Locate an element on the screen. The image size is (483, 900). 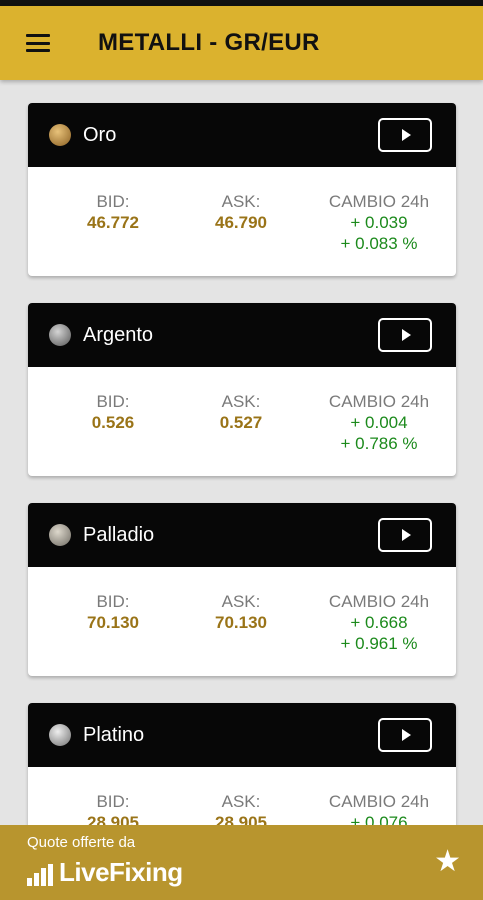
ask-value: 28.905 is located at coordinates (241, 819).